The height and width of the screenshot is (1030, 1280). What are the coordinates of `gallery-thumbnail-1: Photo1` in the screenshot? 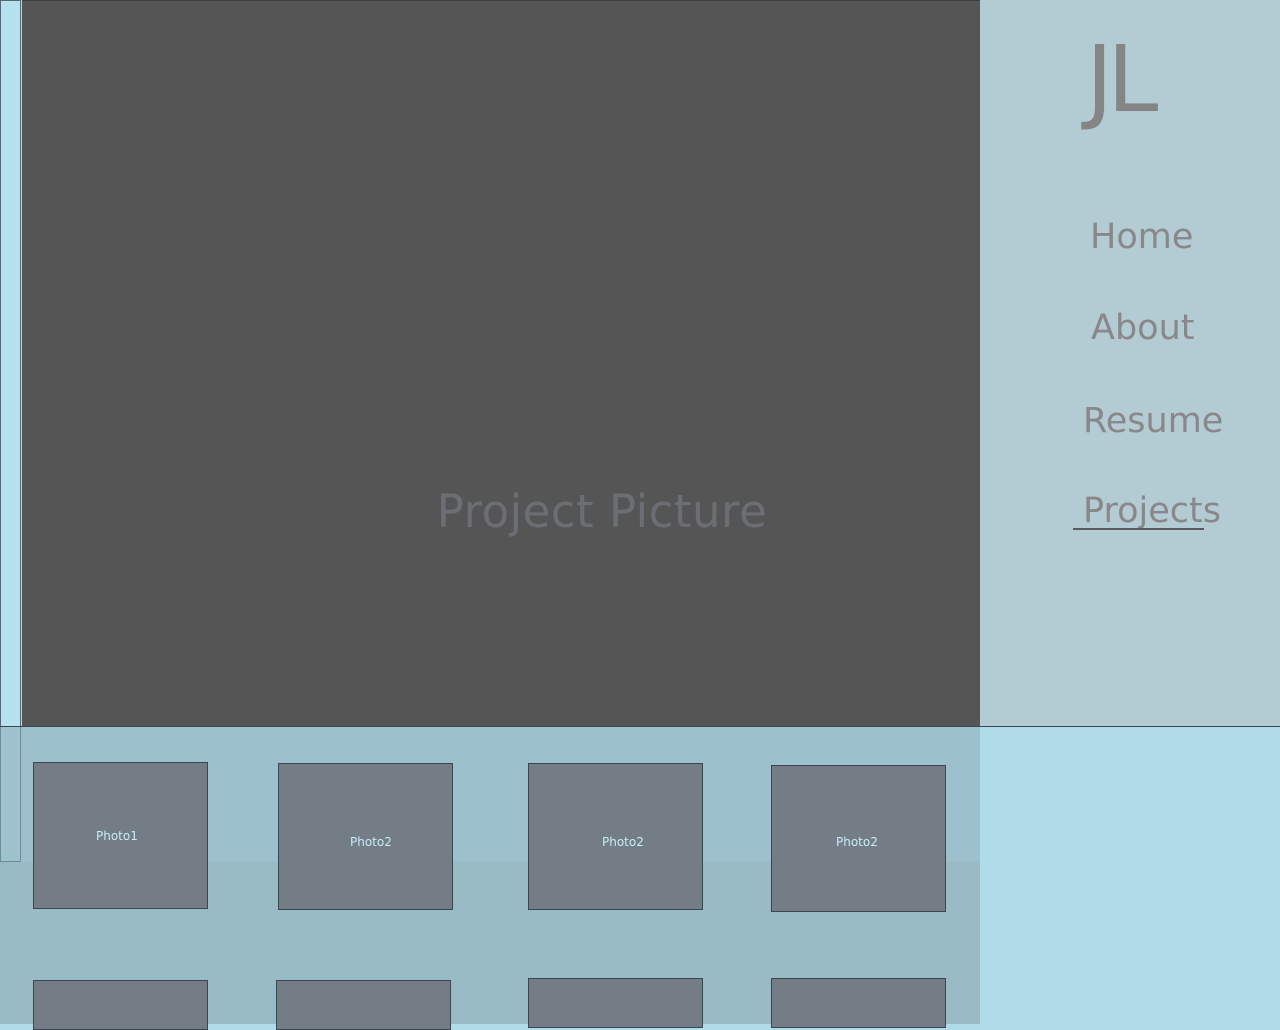 It's located at (120, 835).